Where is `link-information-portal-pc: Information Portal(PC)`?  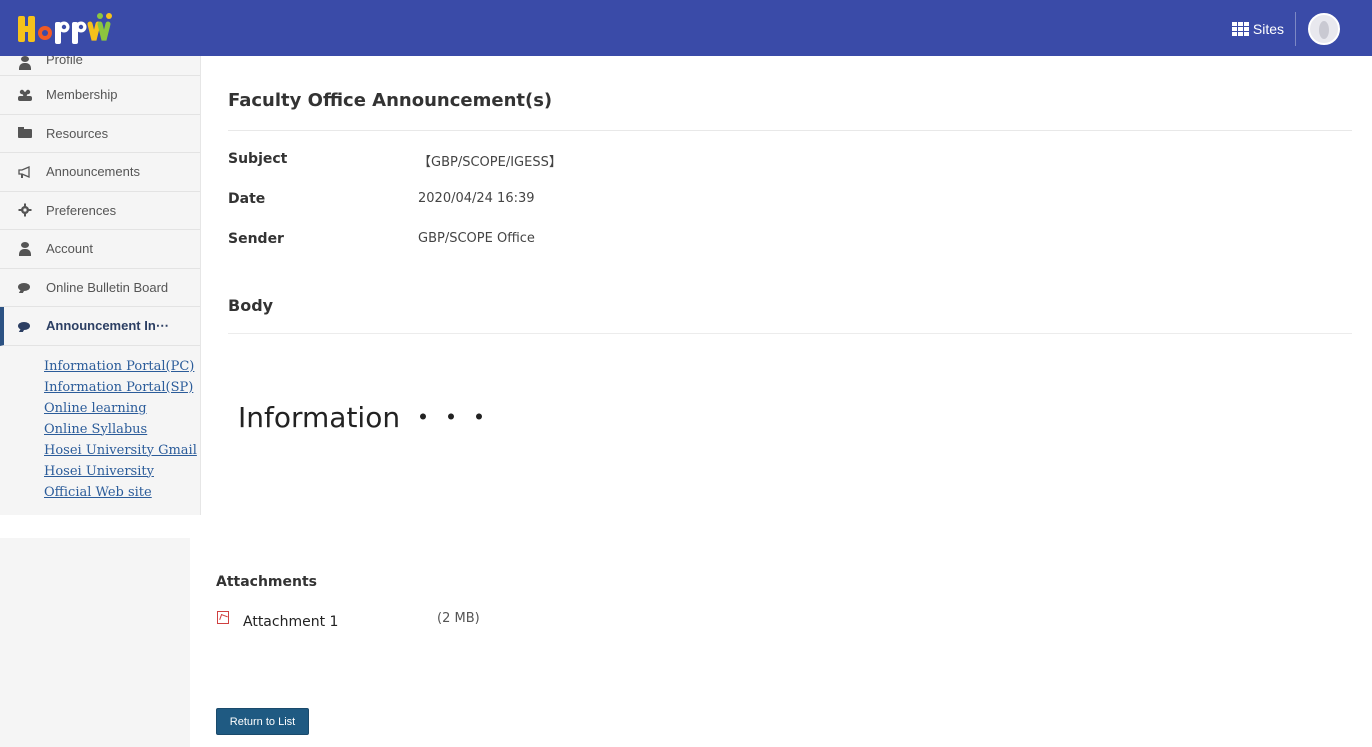 link-information-portal-pc: Information Portal(PC) is located at coordinates (122, 366).